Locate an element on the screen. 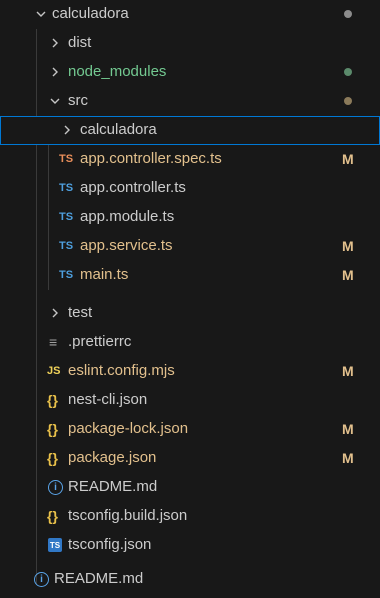  tree-item-label: package-lock.json is located at coordinates (128, 428).